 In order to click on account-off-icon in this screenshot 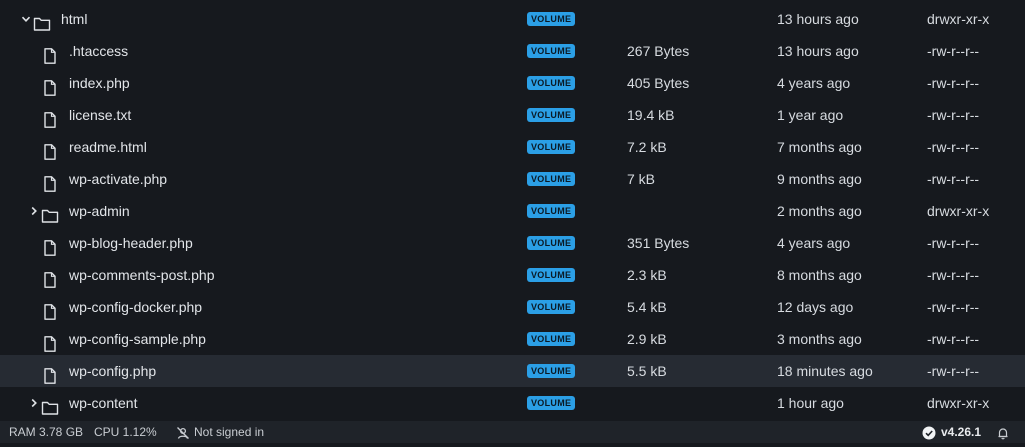, I will do `click(183, 432)`.